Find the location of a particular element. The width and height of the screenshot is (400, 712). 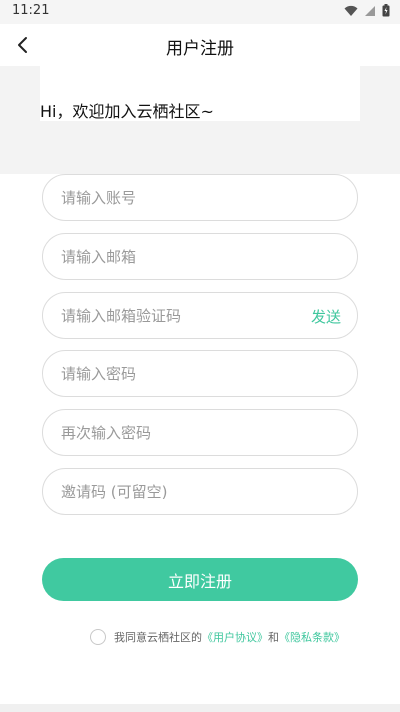

status-time: 11:21 is located at coordinates (31, 10).